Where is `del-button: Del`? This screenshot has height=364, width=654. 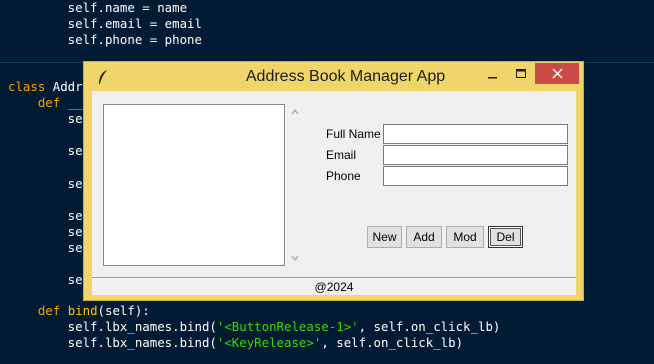 del-button: Del is located at coordinates (505, 237).